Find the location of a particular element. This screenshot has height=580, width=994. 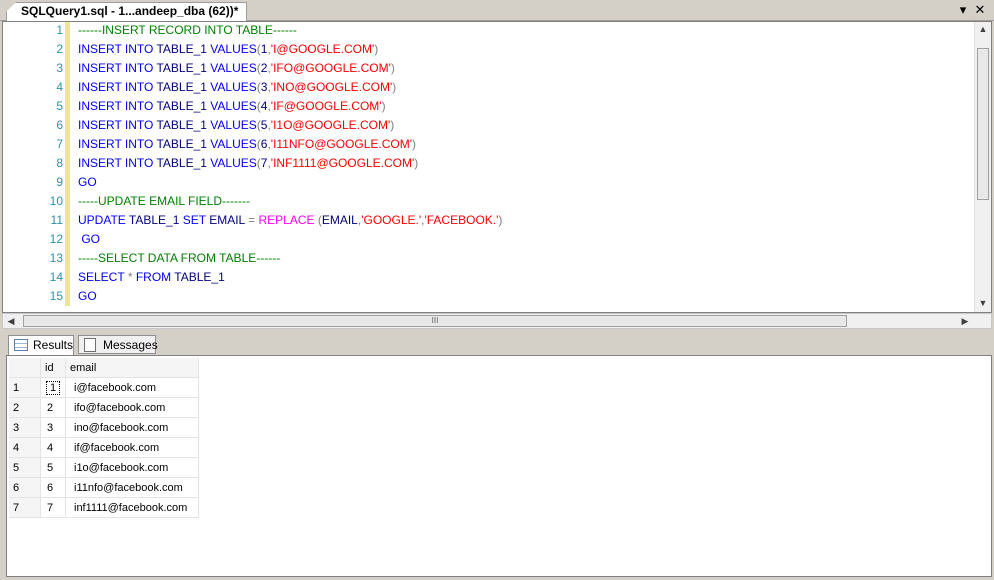

row-number: 5 is located at coordinates (25, 467).